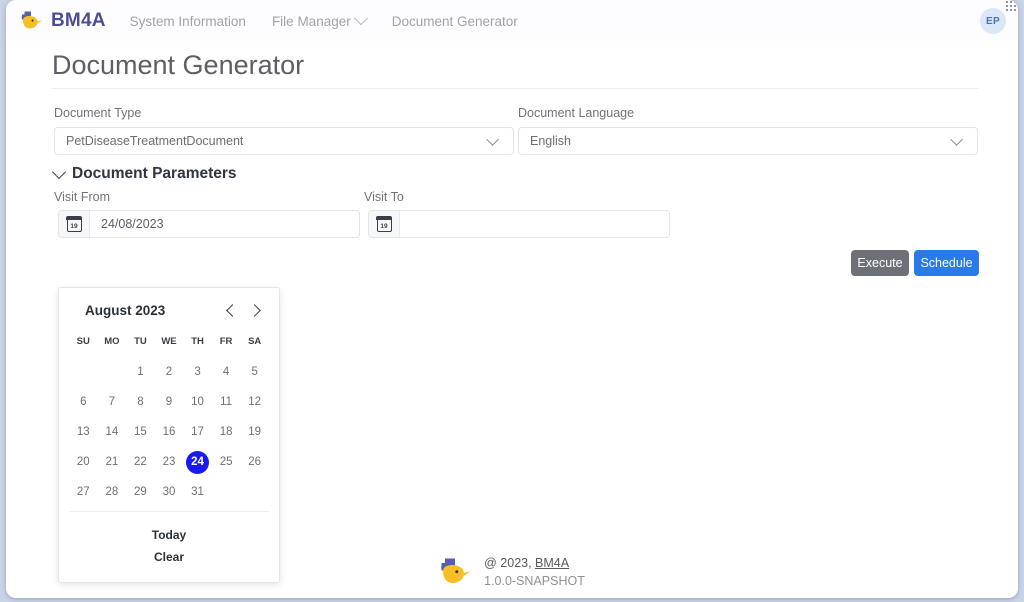  What do you see at coordinates (78, 20) in the screenshot?
I see `brand-label: BM4A` at bounding box center [78, 20].